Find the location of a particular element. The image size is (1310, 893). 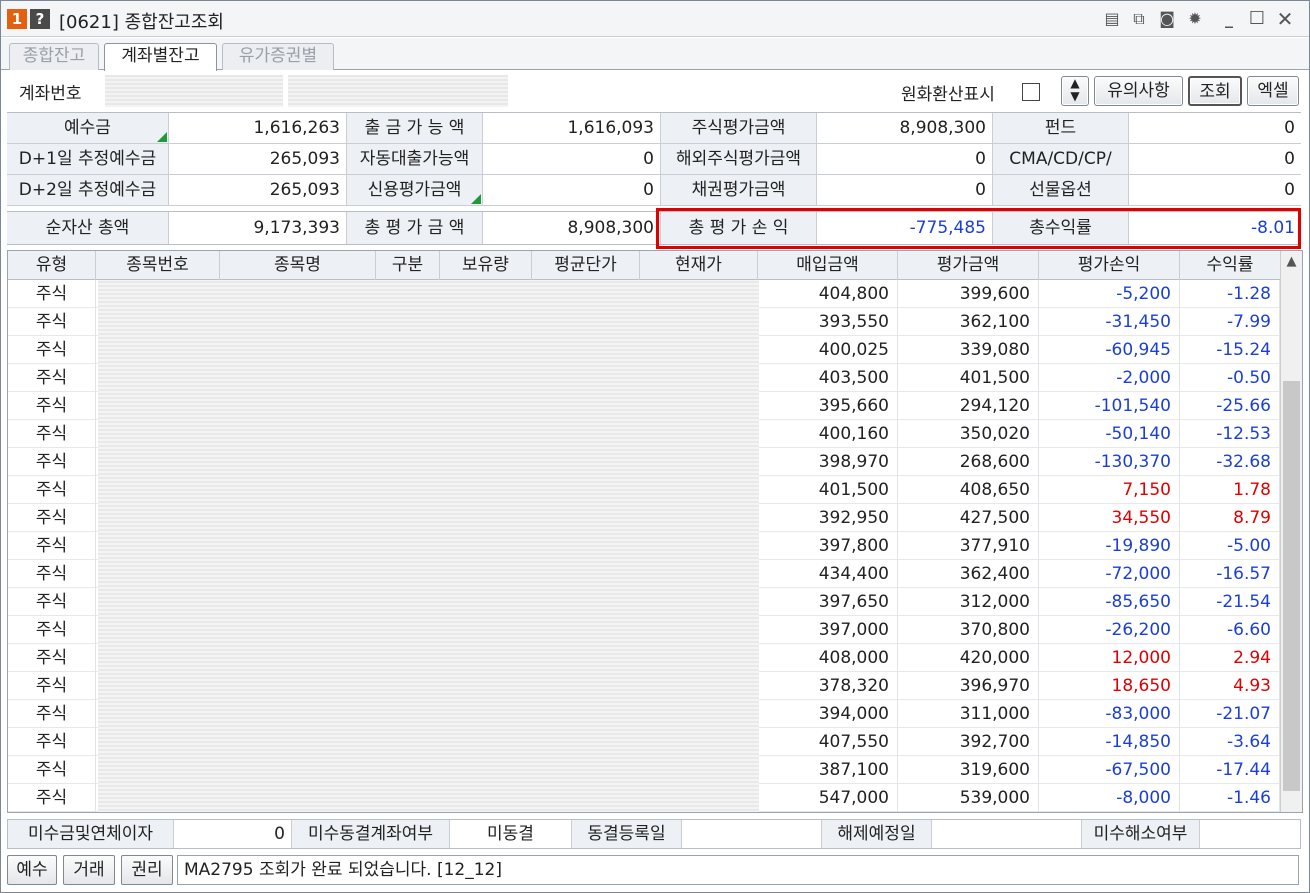

col-header: 구분 is located at coordinates (408, 265).